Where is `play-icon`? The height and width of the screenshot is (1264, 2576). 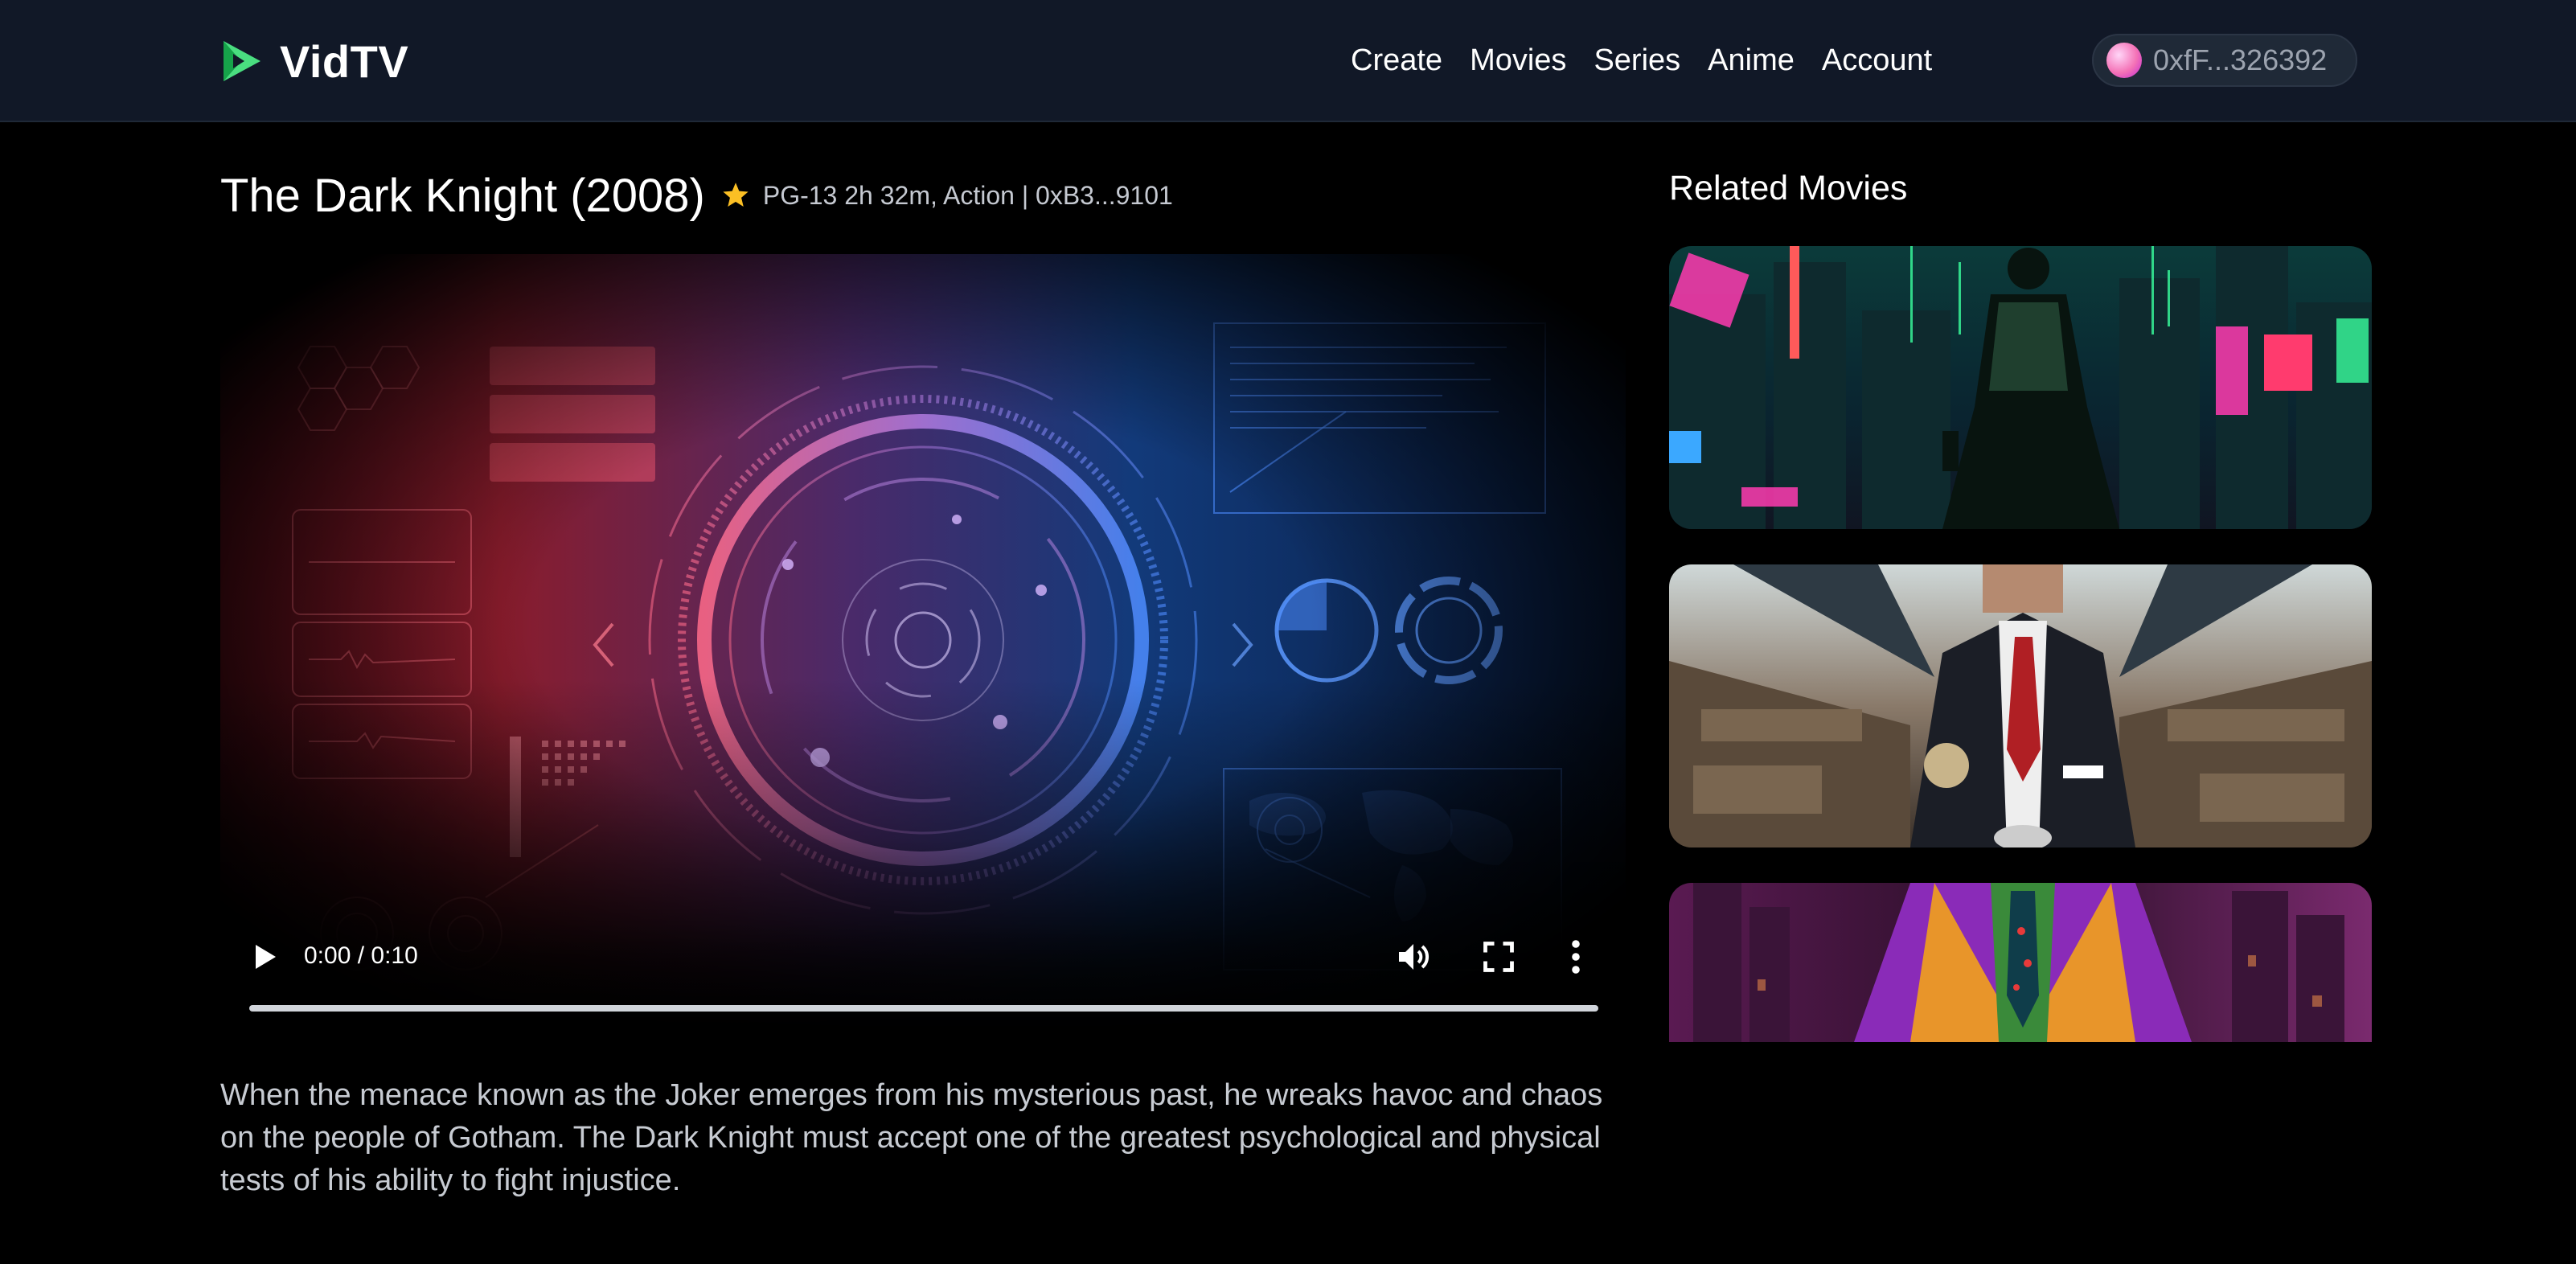 play-icon is located at coordinates (264, 957).